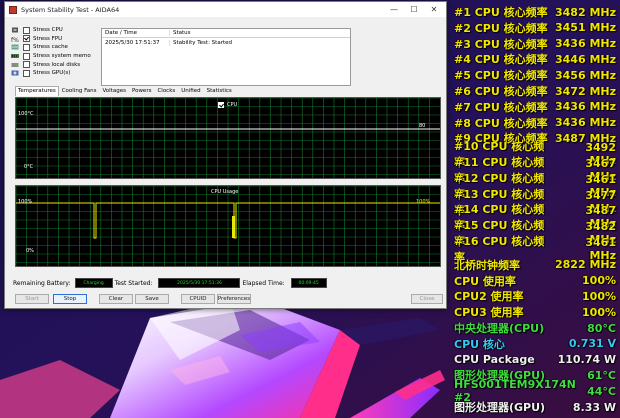 The width and height of the screenshot is (620, 418). I want to click on osd-label: #2 CPU 核心频率, so click(501, 28).